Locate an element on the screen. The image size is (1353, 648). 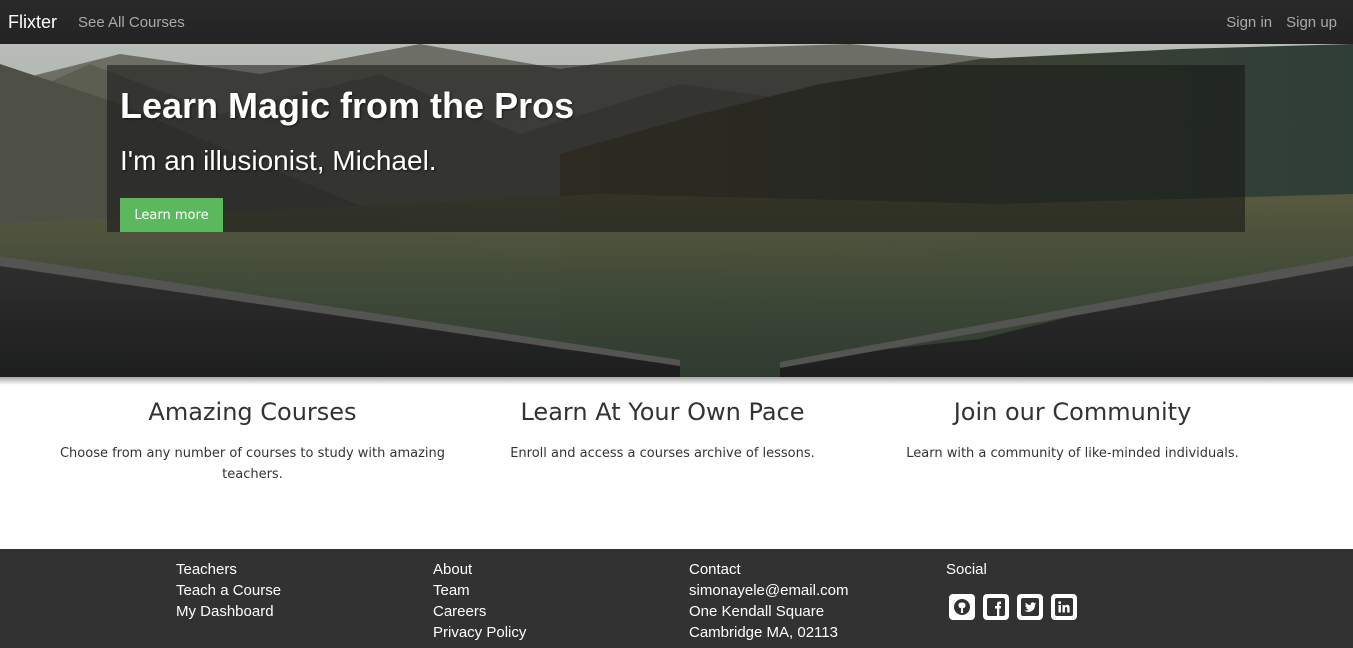
footer-link-careers: Careers is located at coordinates (479, 611).